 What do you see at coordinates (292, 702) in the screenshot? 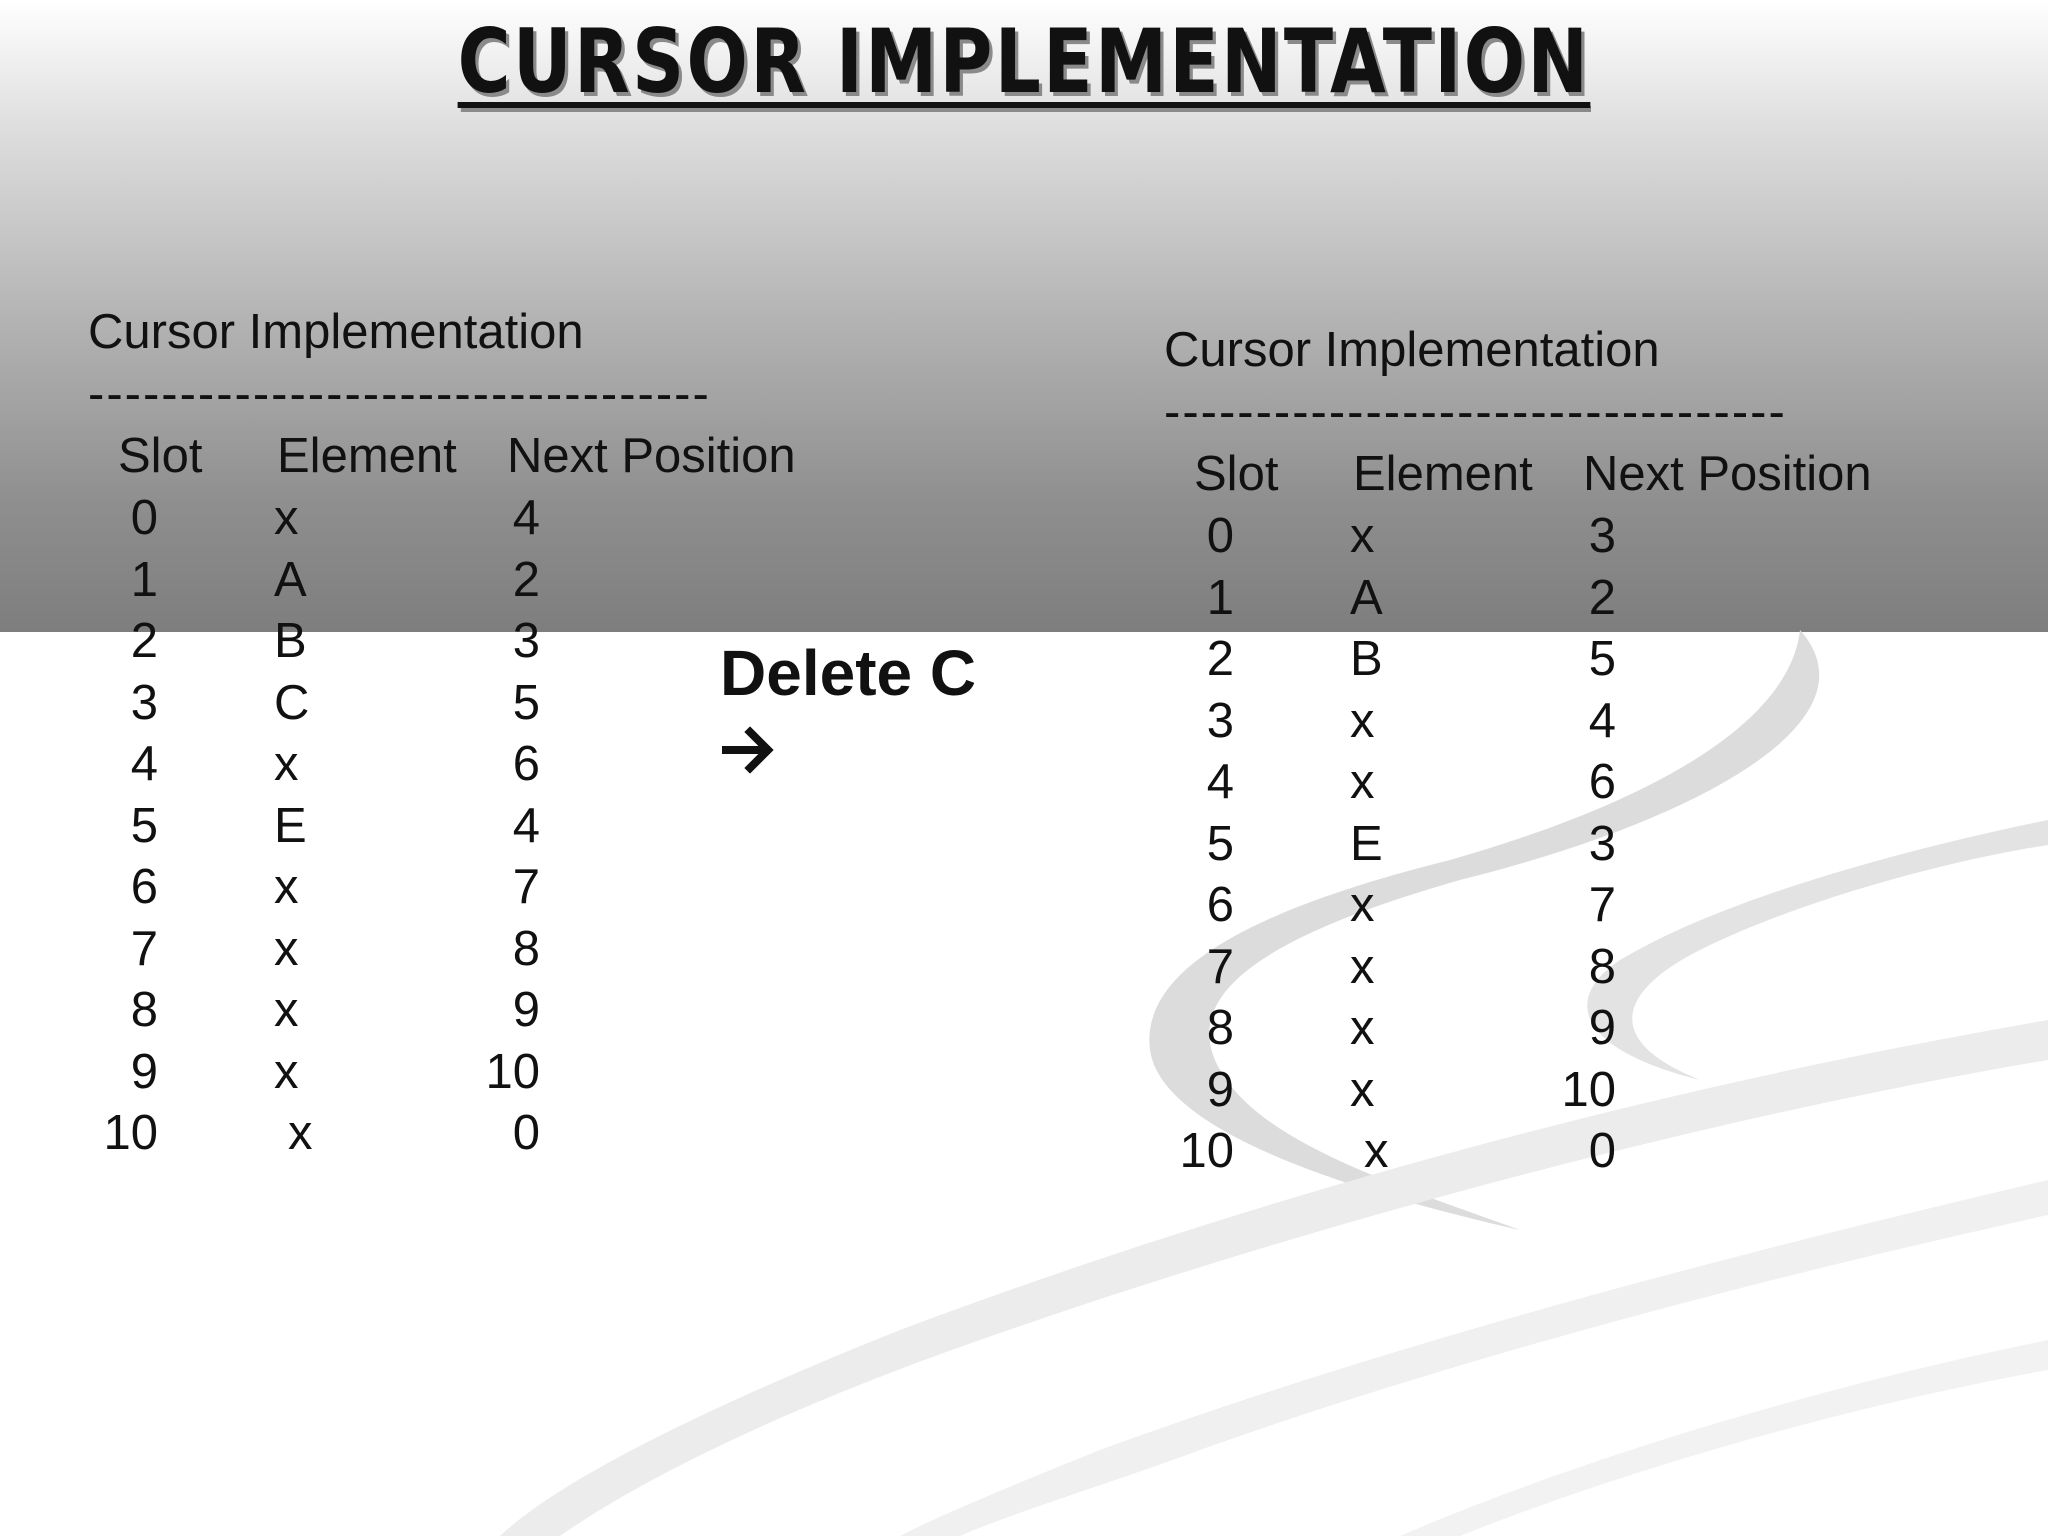
I see `element-cell: C` at bounding box center [292, 702].